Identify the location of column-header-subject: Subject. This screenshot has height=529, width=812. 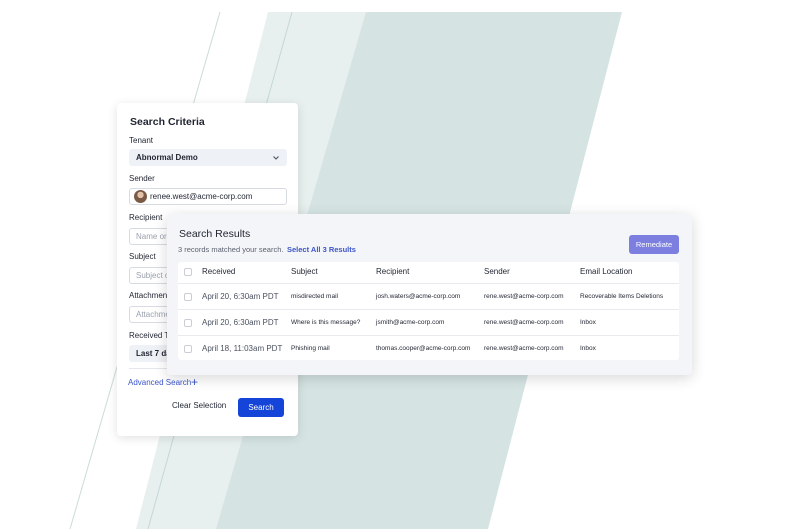
(304, 271).